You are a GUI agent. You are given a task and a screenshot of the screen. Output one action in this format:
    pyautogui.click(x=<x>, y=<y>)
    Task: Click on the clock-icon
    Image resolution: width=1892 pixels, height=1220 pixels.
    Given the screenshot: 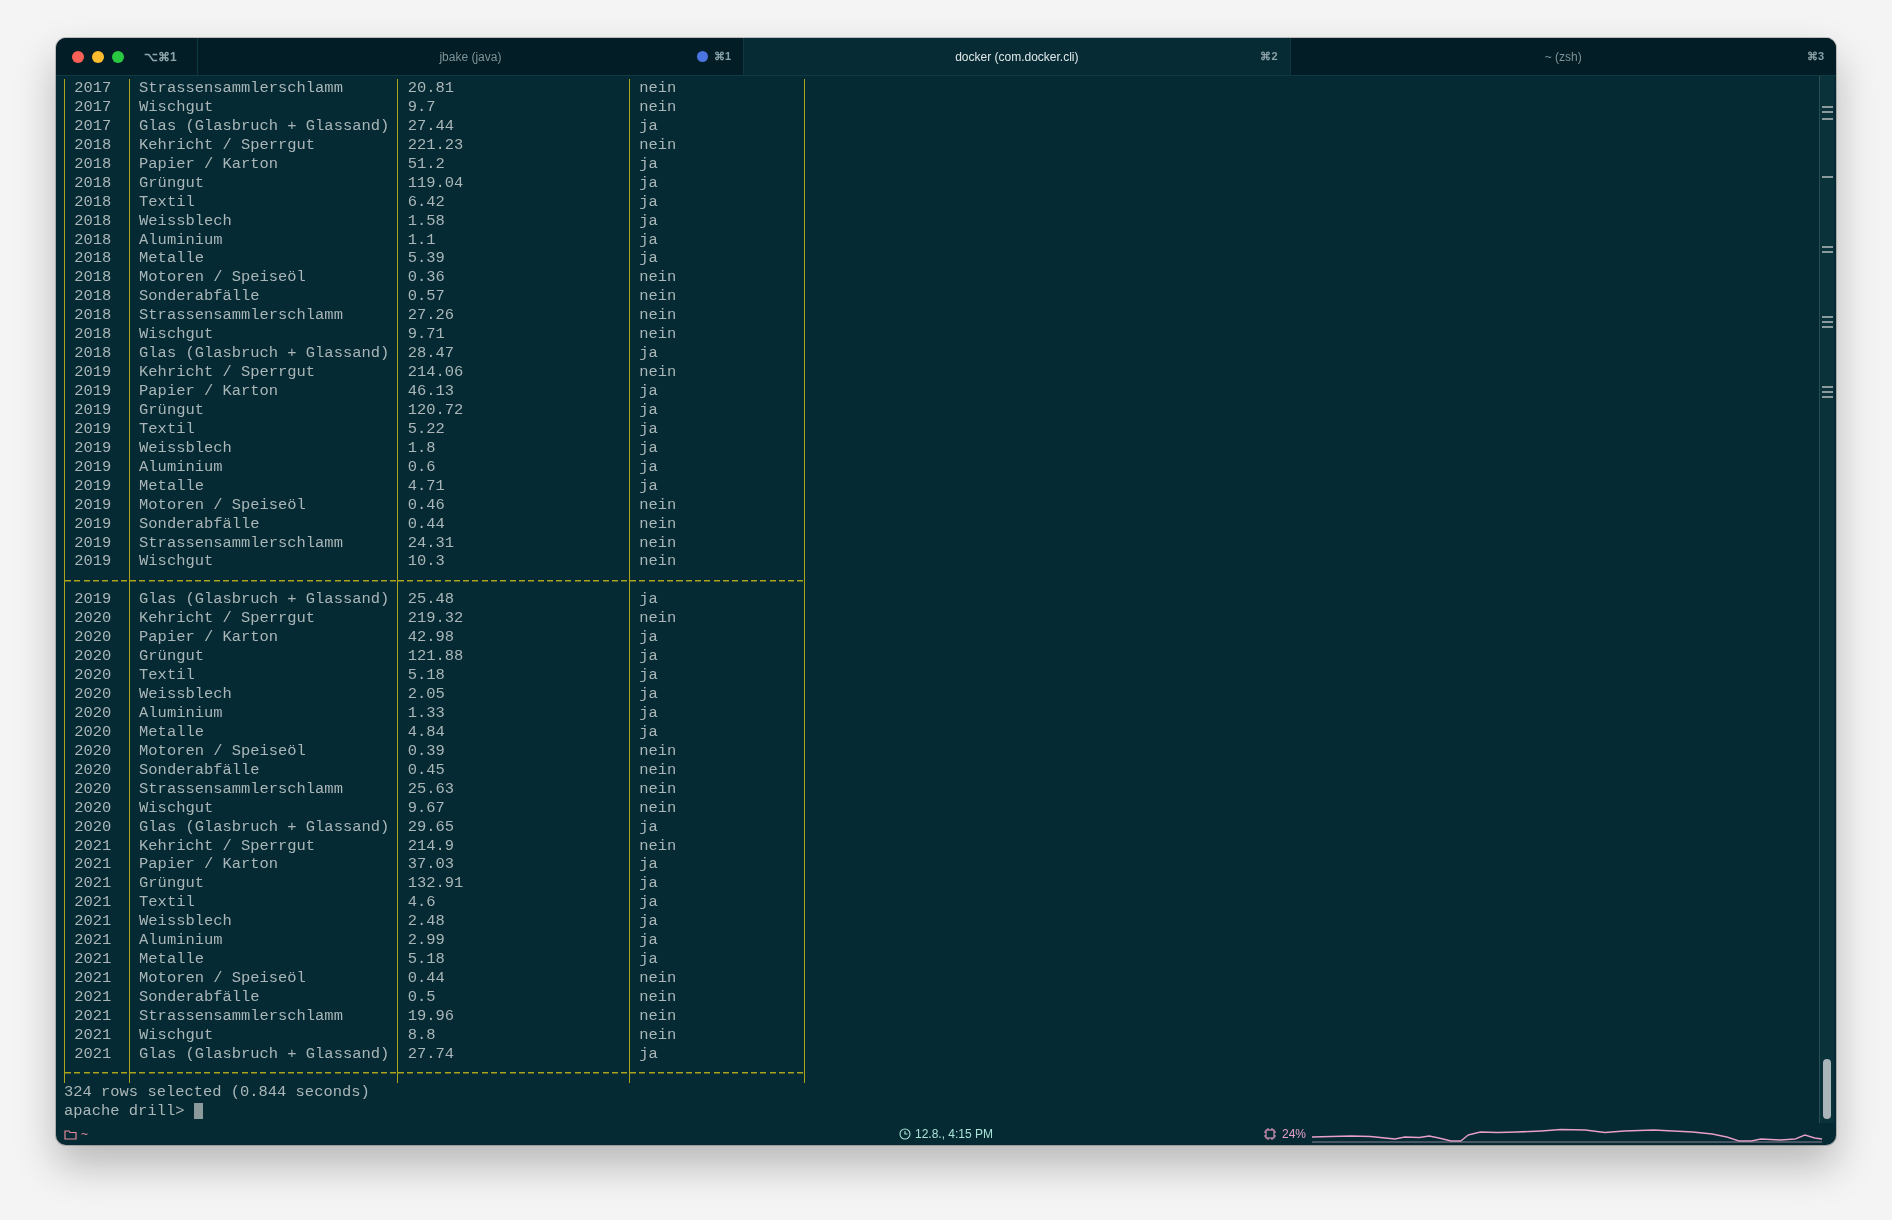 What is the action you would take?
    pyautogui.click(x=905, y=1134)
    